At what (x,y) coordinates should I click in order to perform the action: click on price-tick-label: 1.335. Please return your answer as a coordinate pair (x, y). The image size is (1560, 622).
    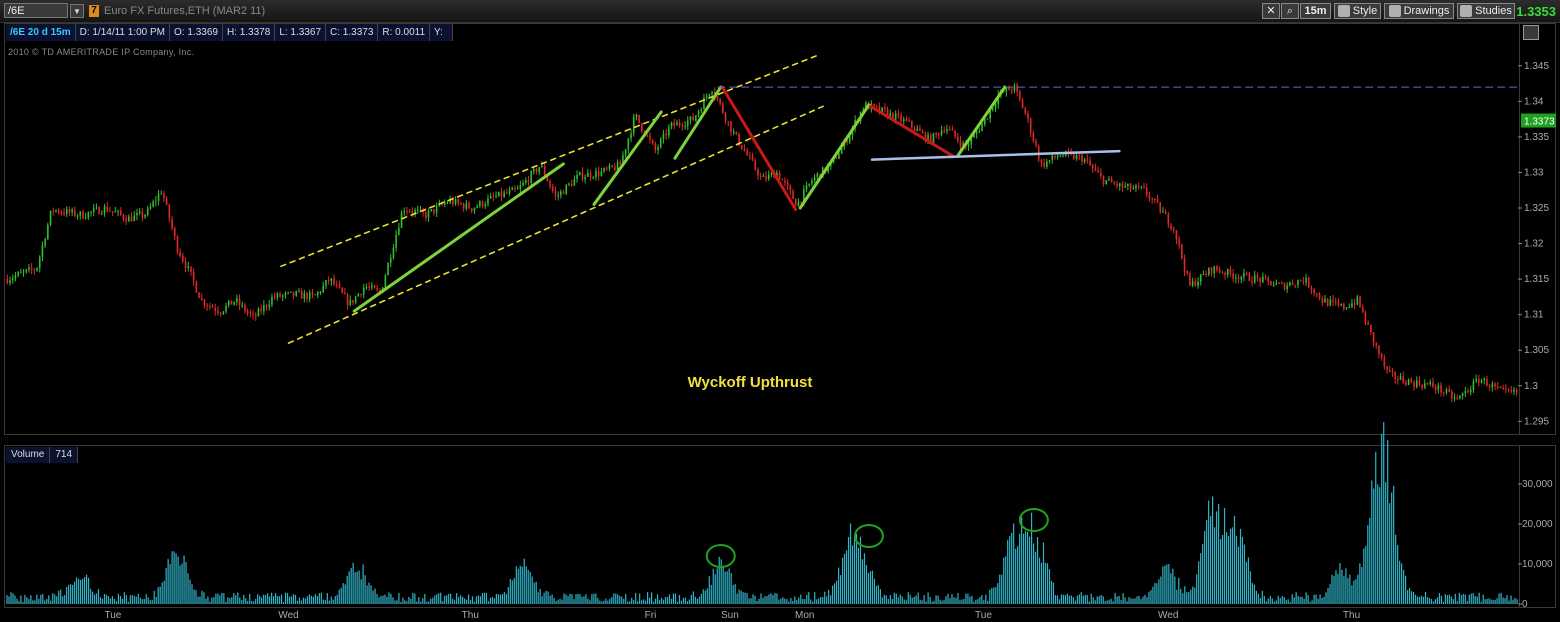
    Looking at the image, I should click on (1536, 137).